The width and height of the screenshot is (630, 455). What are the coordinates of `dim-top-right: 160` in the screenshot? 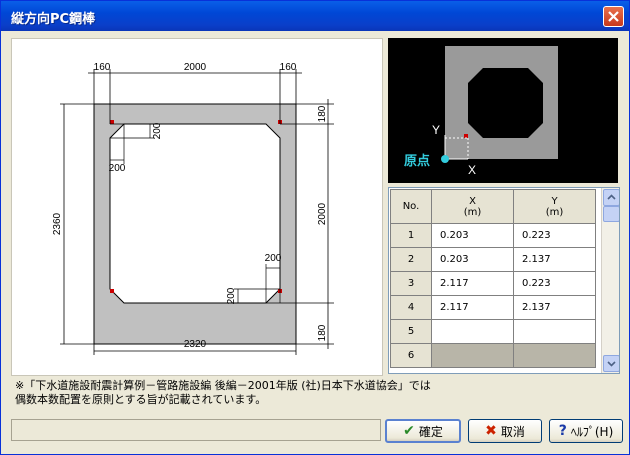 It's located at (288, 67).